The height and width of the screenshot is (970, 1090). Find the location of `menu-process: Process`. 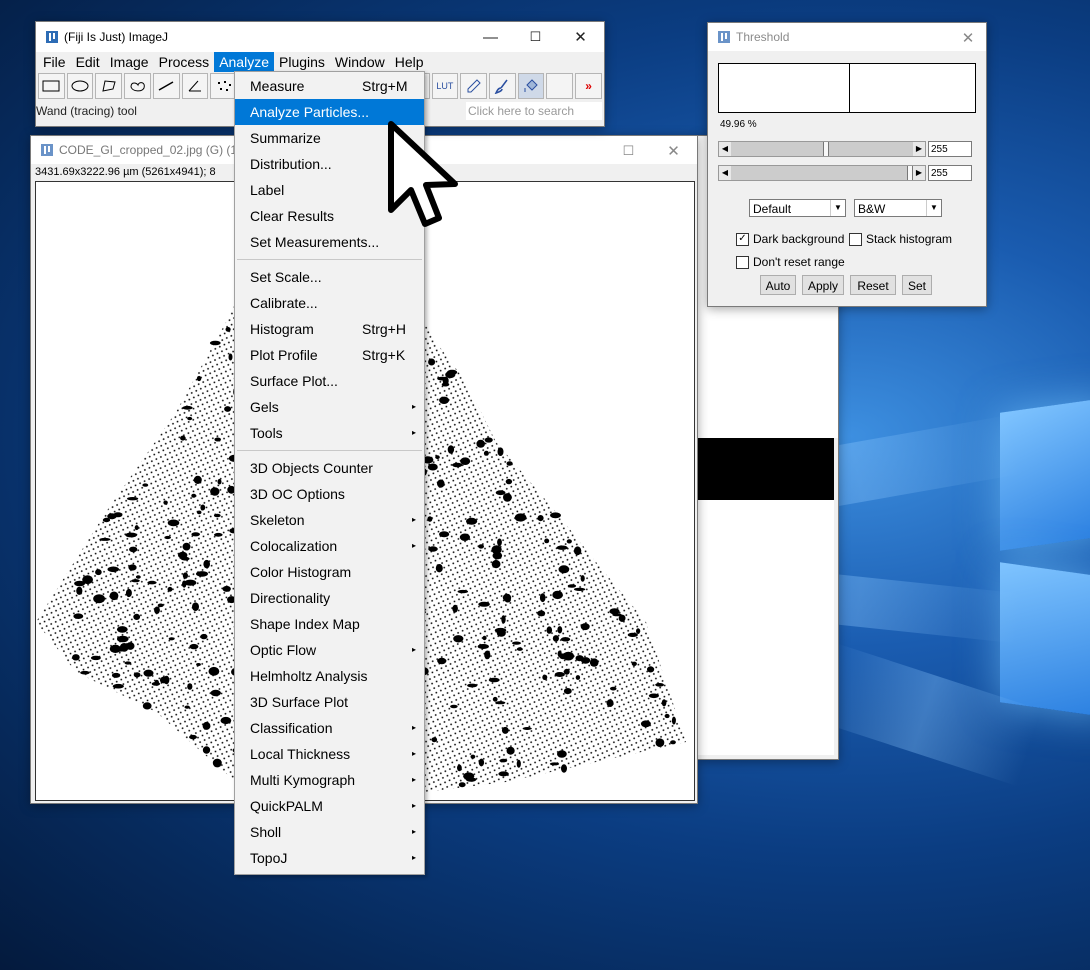

menu-process: Process is located at coordinates (184, 62).